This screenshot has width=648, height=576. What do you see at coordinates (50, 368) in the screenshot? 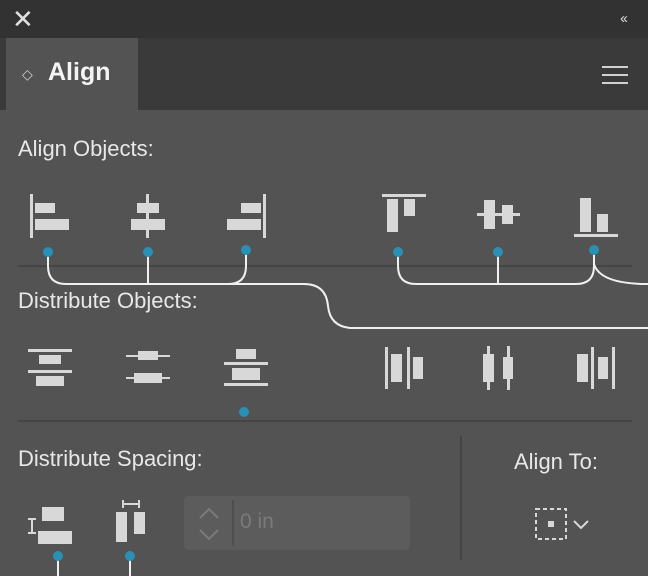
I see `distribute-top-edges-icon` at bounding box center [50, 368].